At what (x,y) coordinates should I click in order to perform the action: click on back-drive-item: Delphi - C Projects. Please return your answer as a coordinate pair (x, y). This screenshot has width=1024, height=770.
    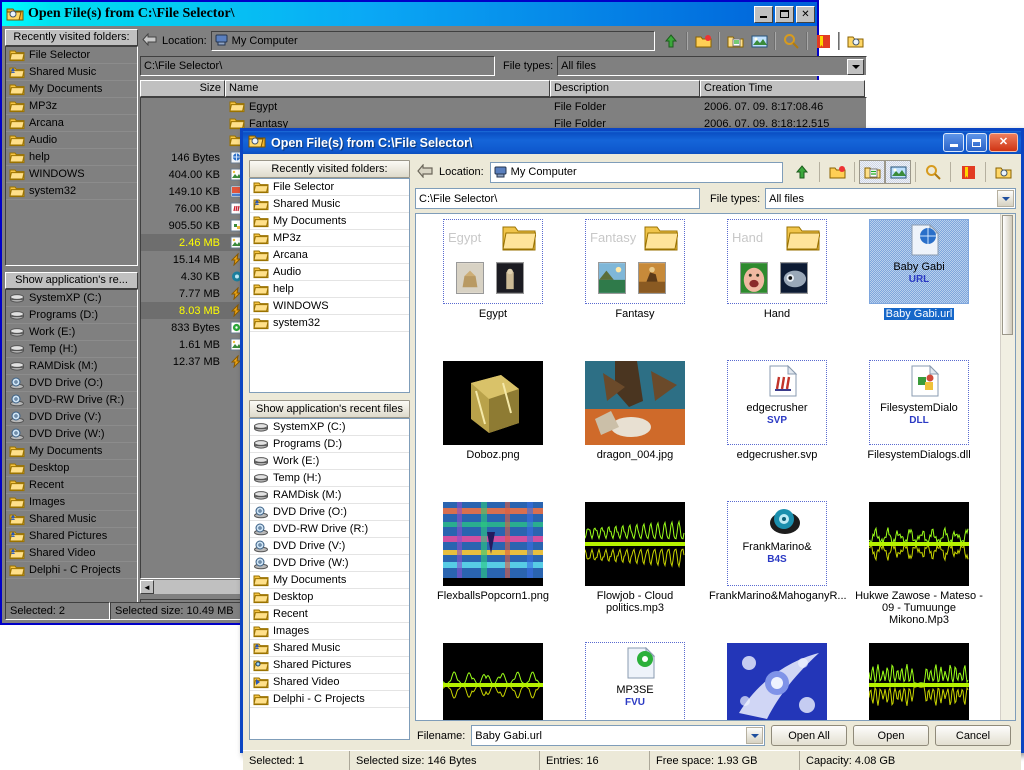
    Looking at the image, I should click on (71, 570).